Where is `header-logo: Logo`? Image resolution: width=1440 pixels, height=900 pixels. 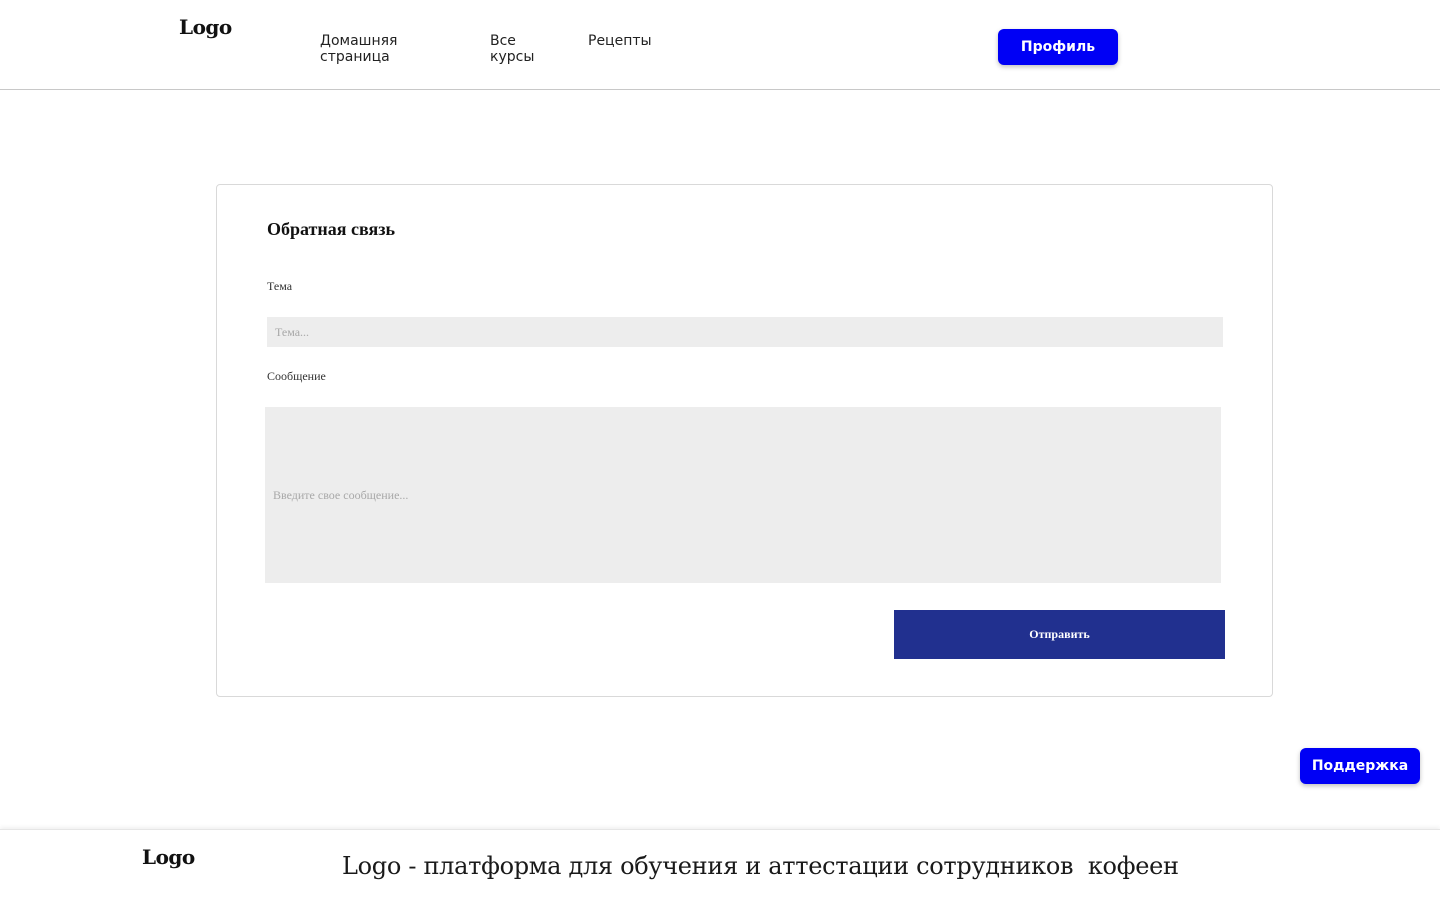
header-logo: Logo is located at coordinates (205, 27).